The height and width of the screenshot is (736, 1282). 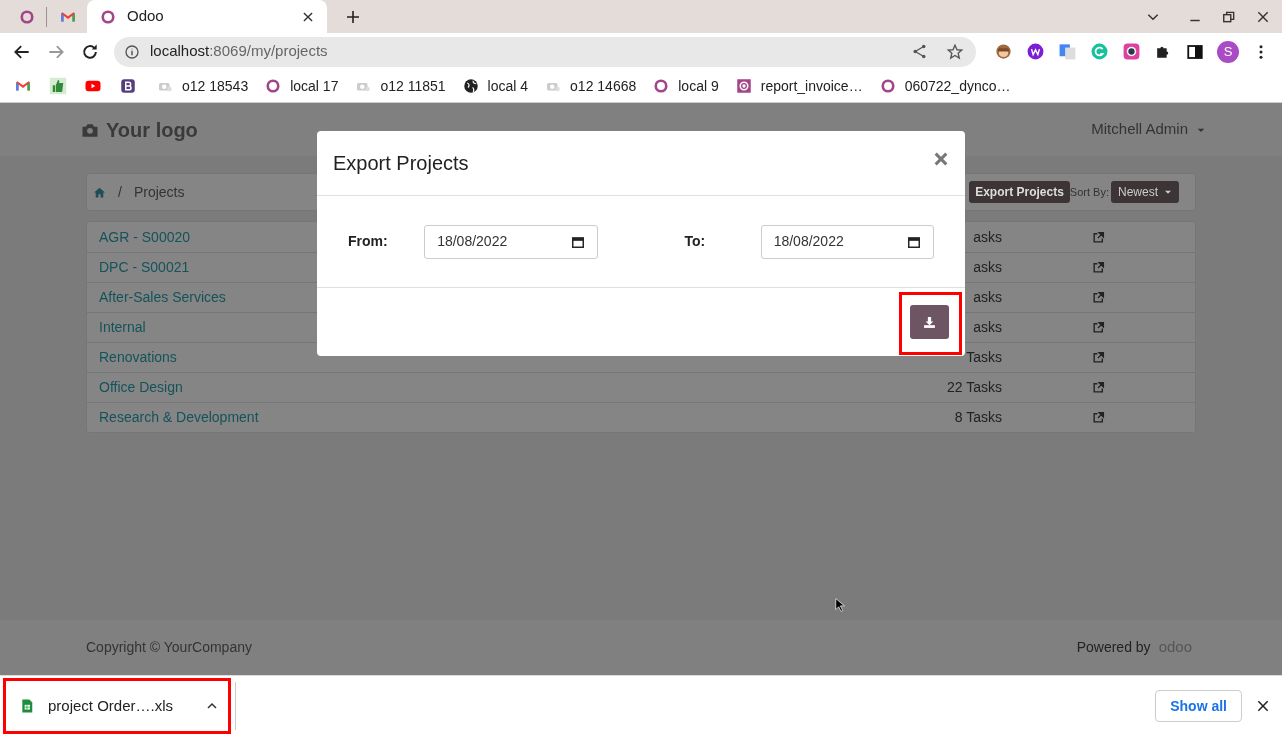 I want to click on restore-icon, so click(x=1229, y=17).